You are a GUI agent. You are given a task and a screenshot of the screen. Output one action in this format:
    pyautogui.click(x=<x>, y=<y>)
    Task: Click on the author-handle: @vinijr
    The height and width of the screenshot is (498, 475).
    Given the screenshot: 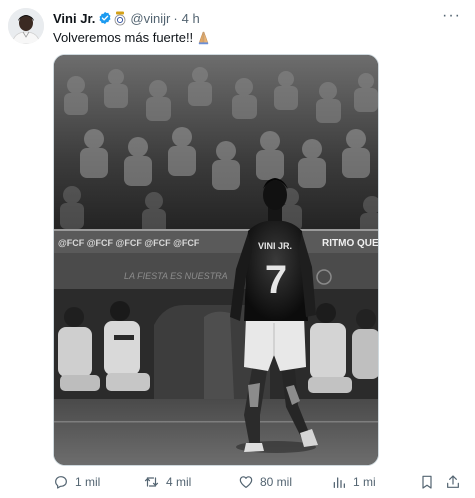 What is the action you would take?
    pyautogui.click(x=150, y=18)
    